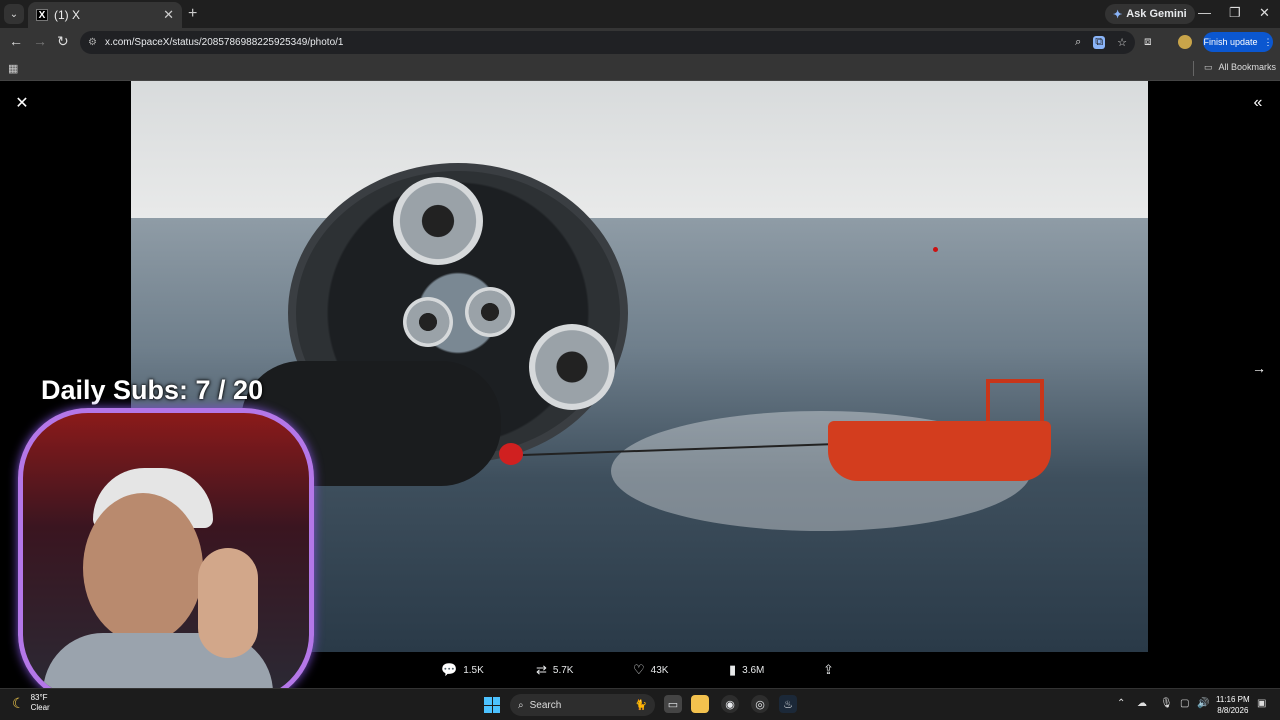 The image size is (1280, 720). Describe the element at coordinates (1156, 14) in the screenshot. I see `ask-gemini-label: Ask Gemini` at that location.